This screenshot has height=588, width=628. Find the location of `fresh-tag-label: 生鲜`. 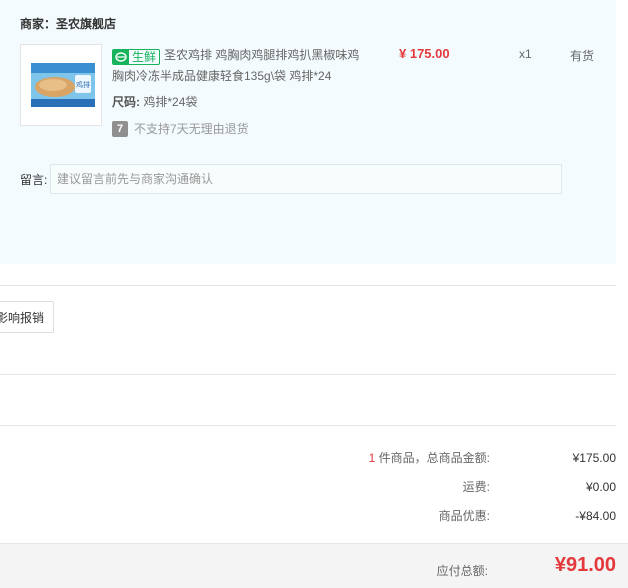

fresh-tag-label: 生鲜 is located at coordinates (144, 57).